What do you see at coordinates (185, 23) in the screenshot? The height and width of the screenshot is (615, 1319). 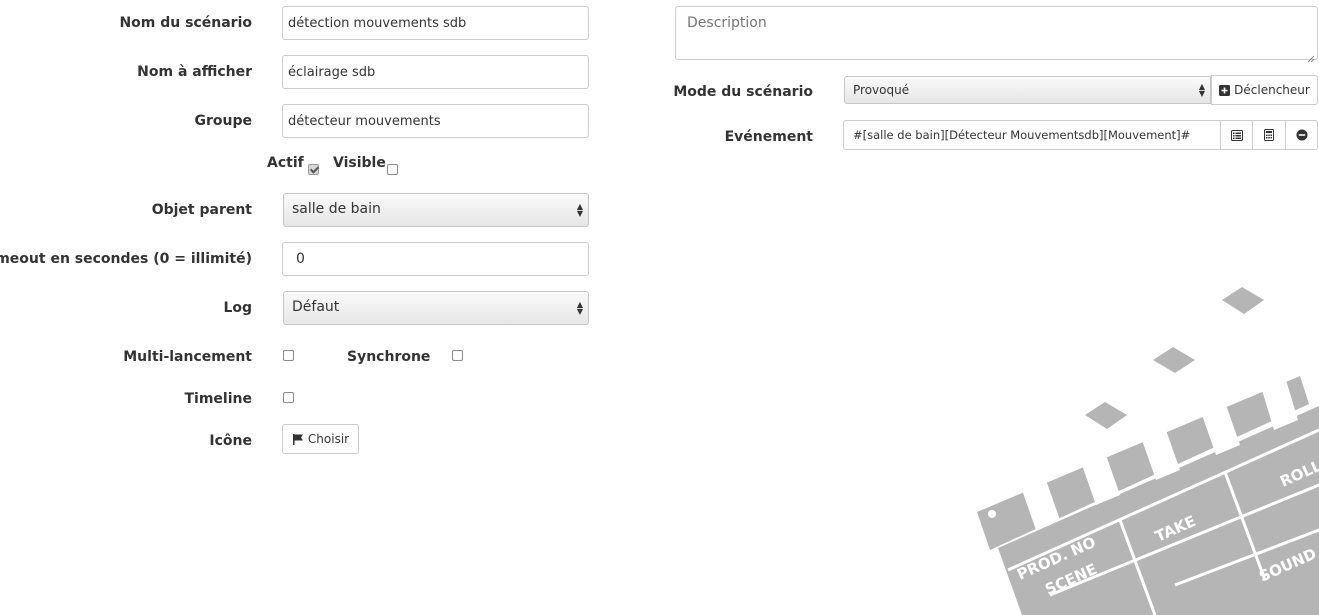 I see `scenario-name-label: Nom du scénario` at bounding box center [185, 23].